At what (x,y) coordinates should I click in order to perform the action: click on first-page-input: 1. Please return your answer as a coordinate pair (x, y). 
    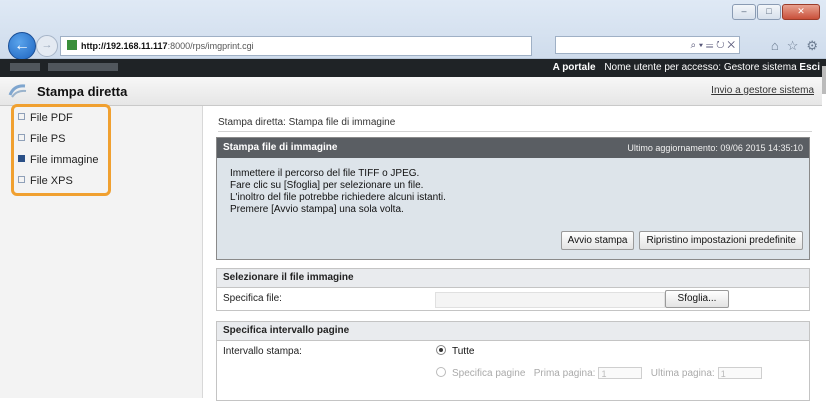
    Looking at the image, I should click on (620, 373).